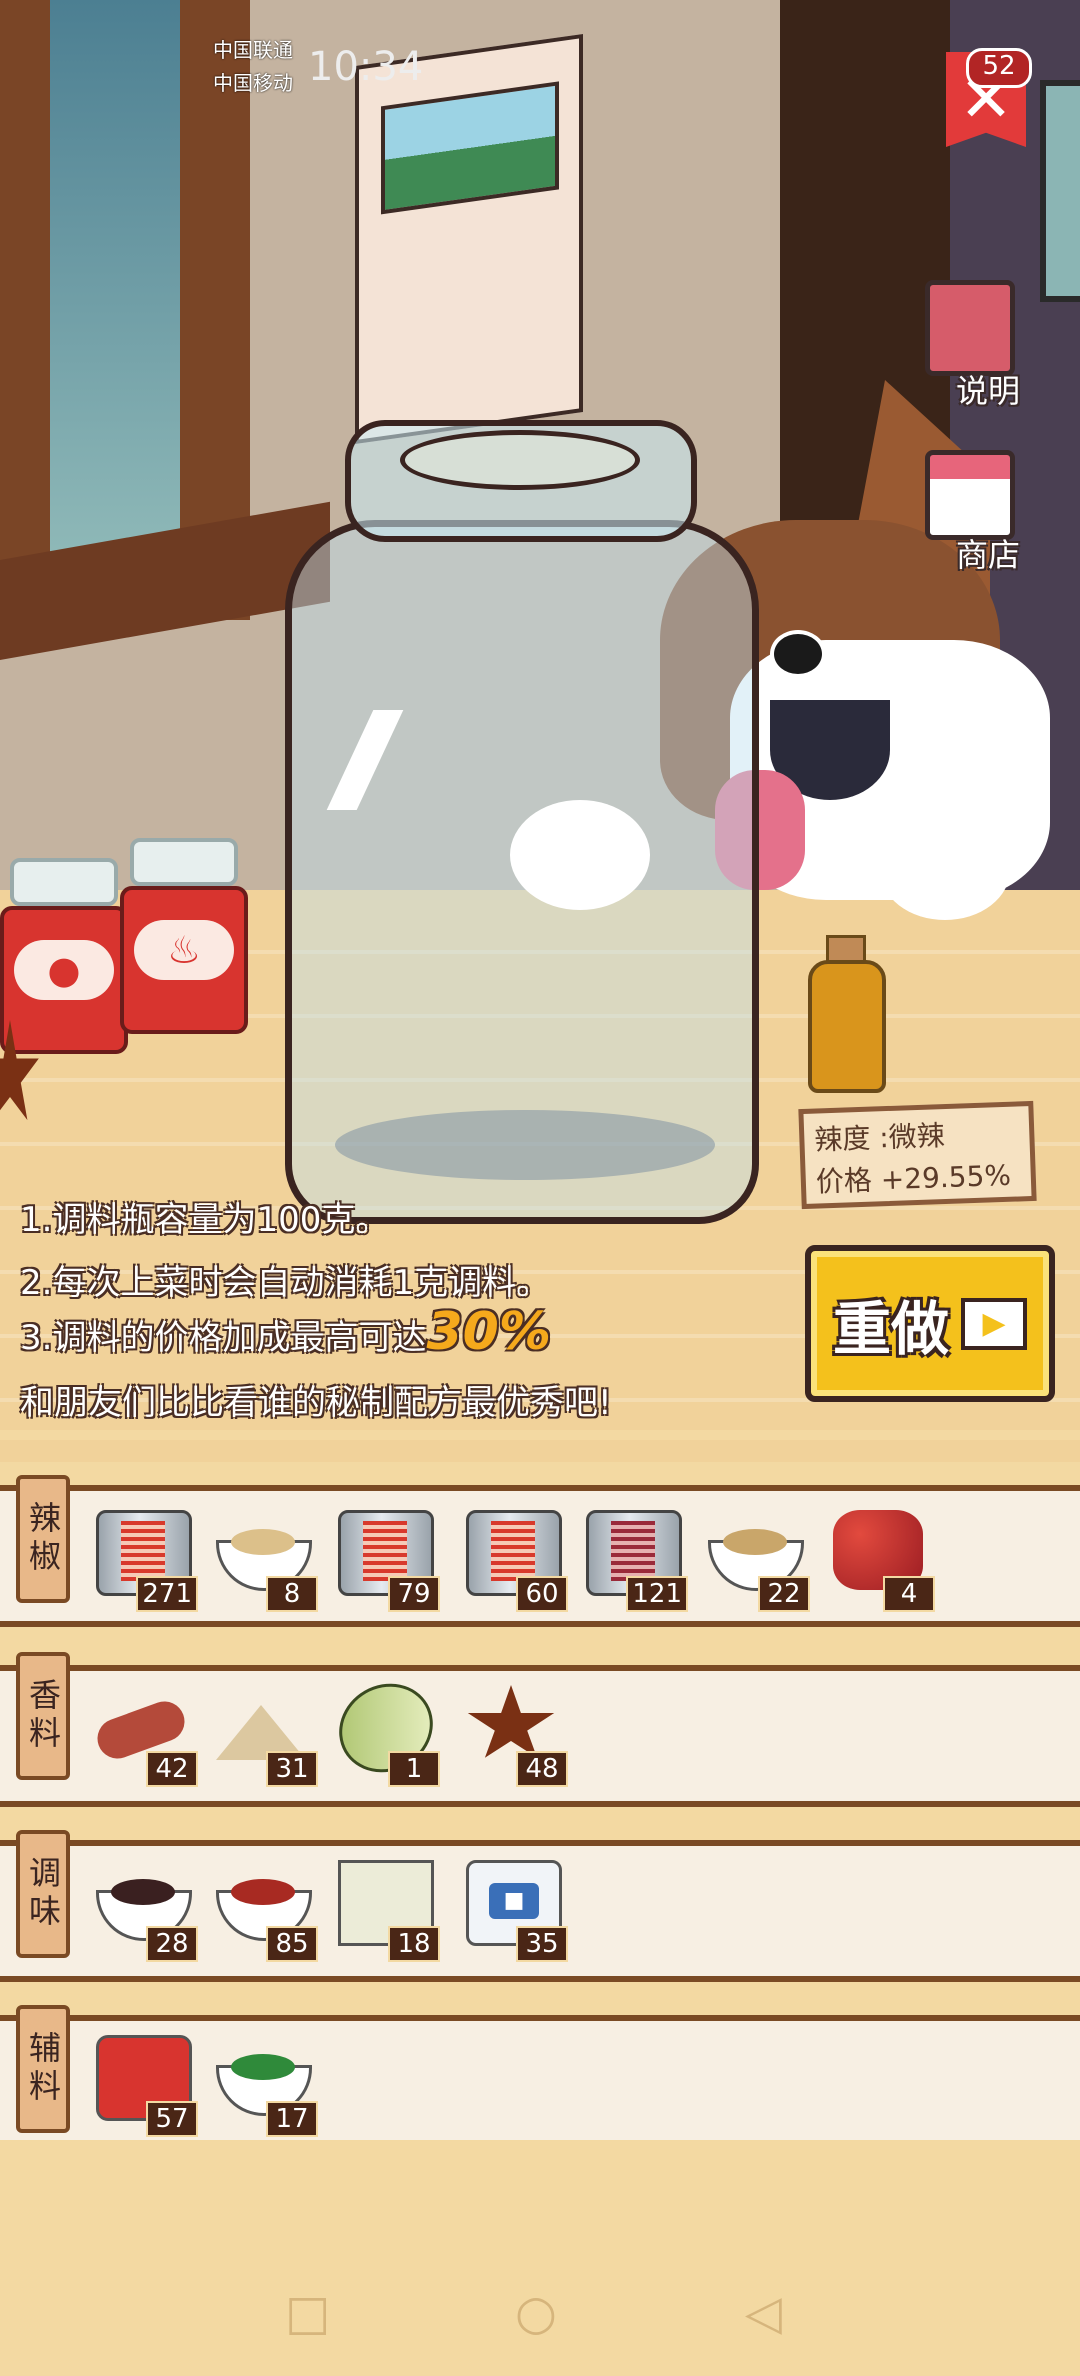  Describe the element at coordinates (385, 1906) in the screenshot. I see `ingredient-item: 18` at that location.